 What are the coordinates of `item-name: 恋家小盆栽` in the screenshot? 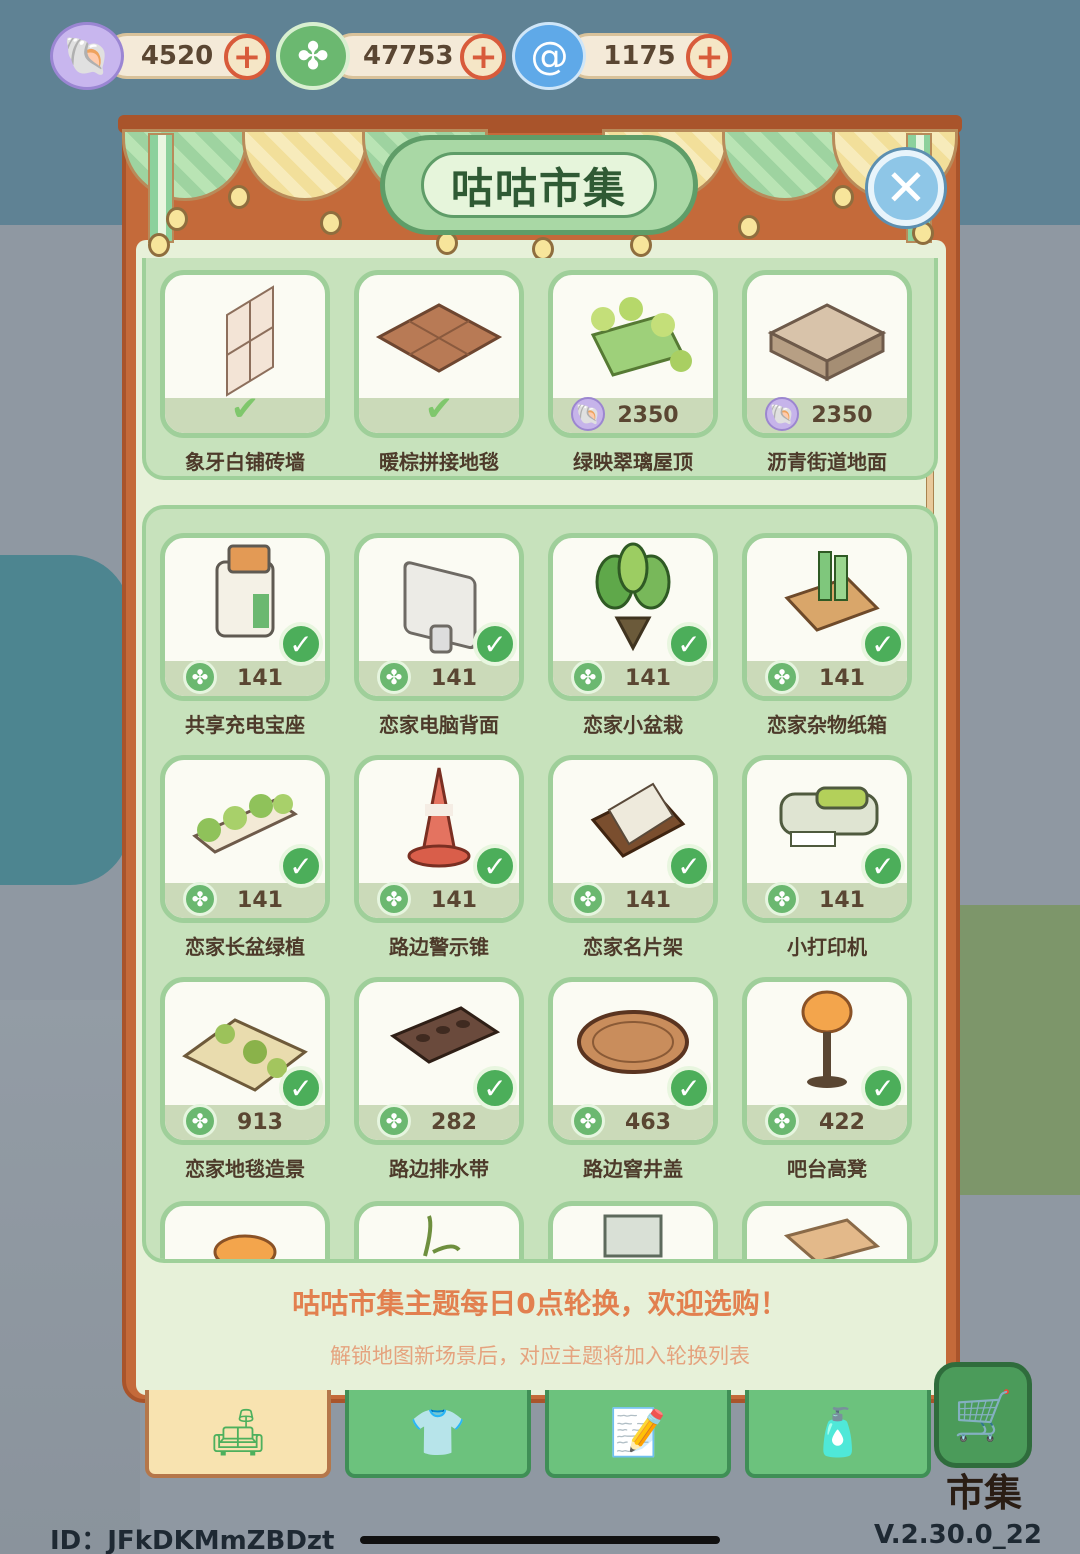 It's located at (633, 725).